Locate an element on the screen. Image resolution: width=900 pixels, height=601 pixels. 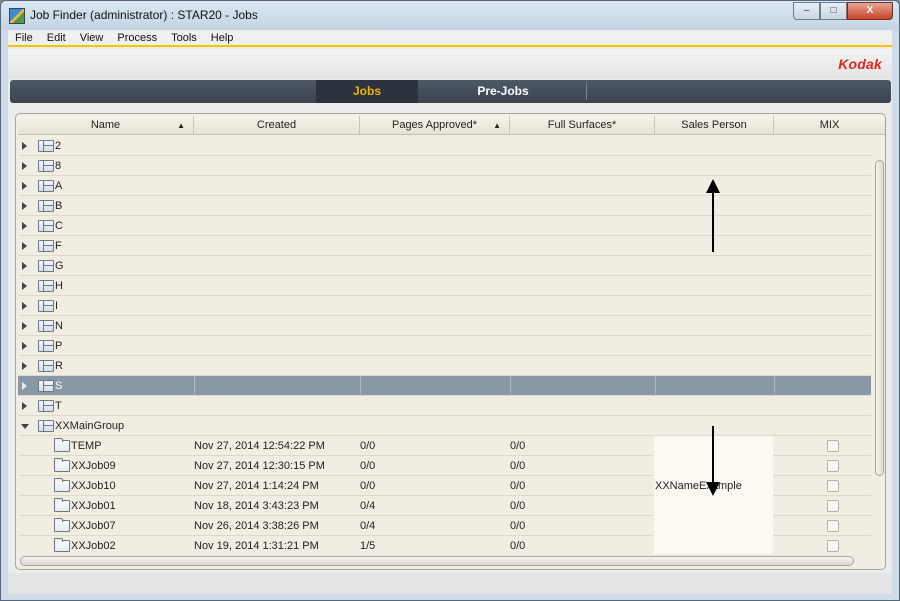
group-row: F is located at coordinates (444, 246).